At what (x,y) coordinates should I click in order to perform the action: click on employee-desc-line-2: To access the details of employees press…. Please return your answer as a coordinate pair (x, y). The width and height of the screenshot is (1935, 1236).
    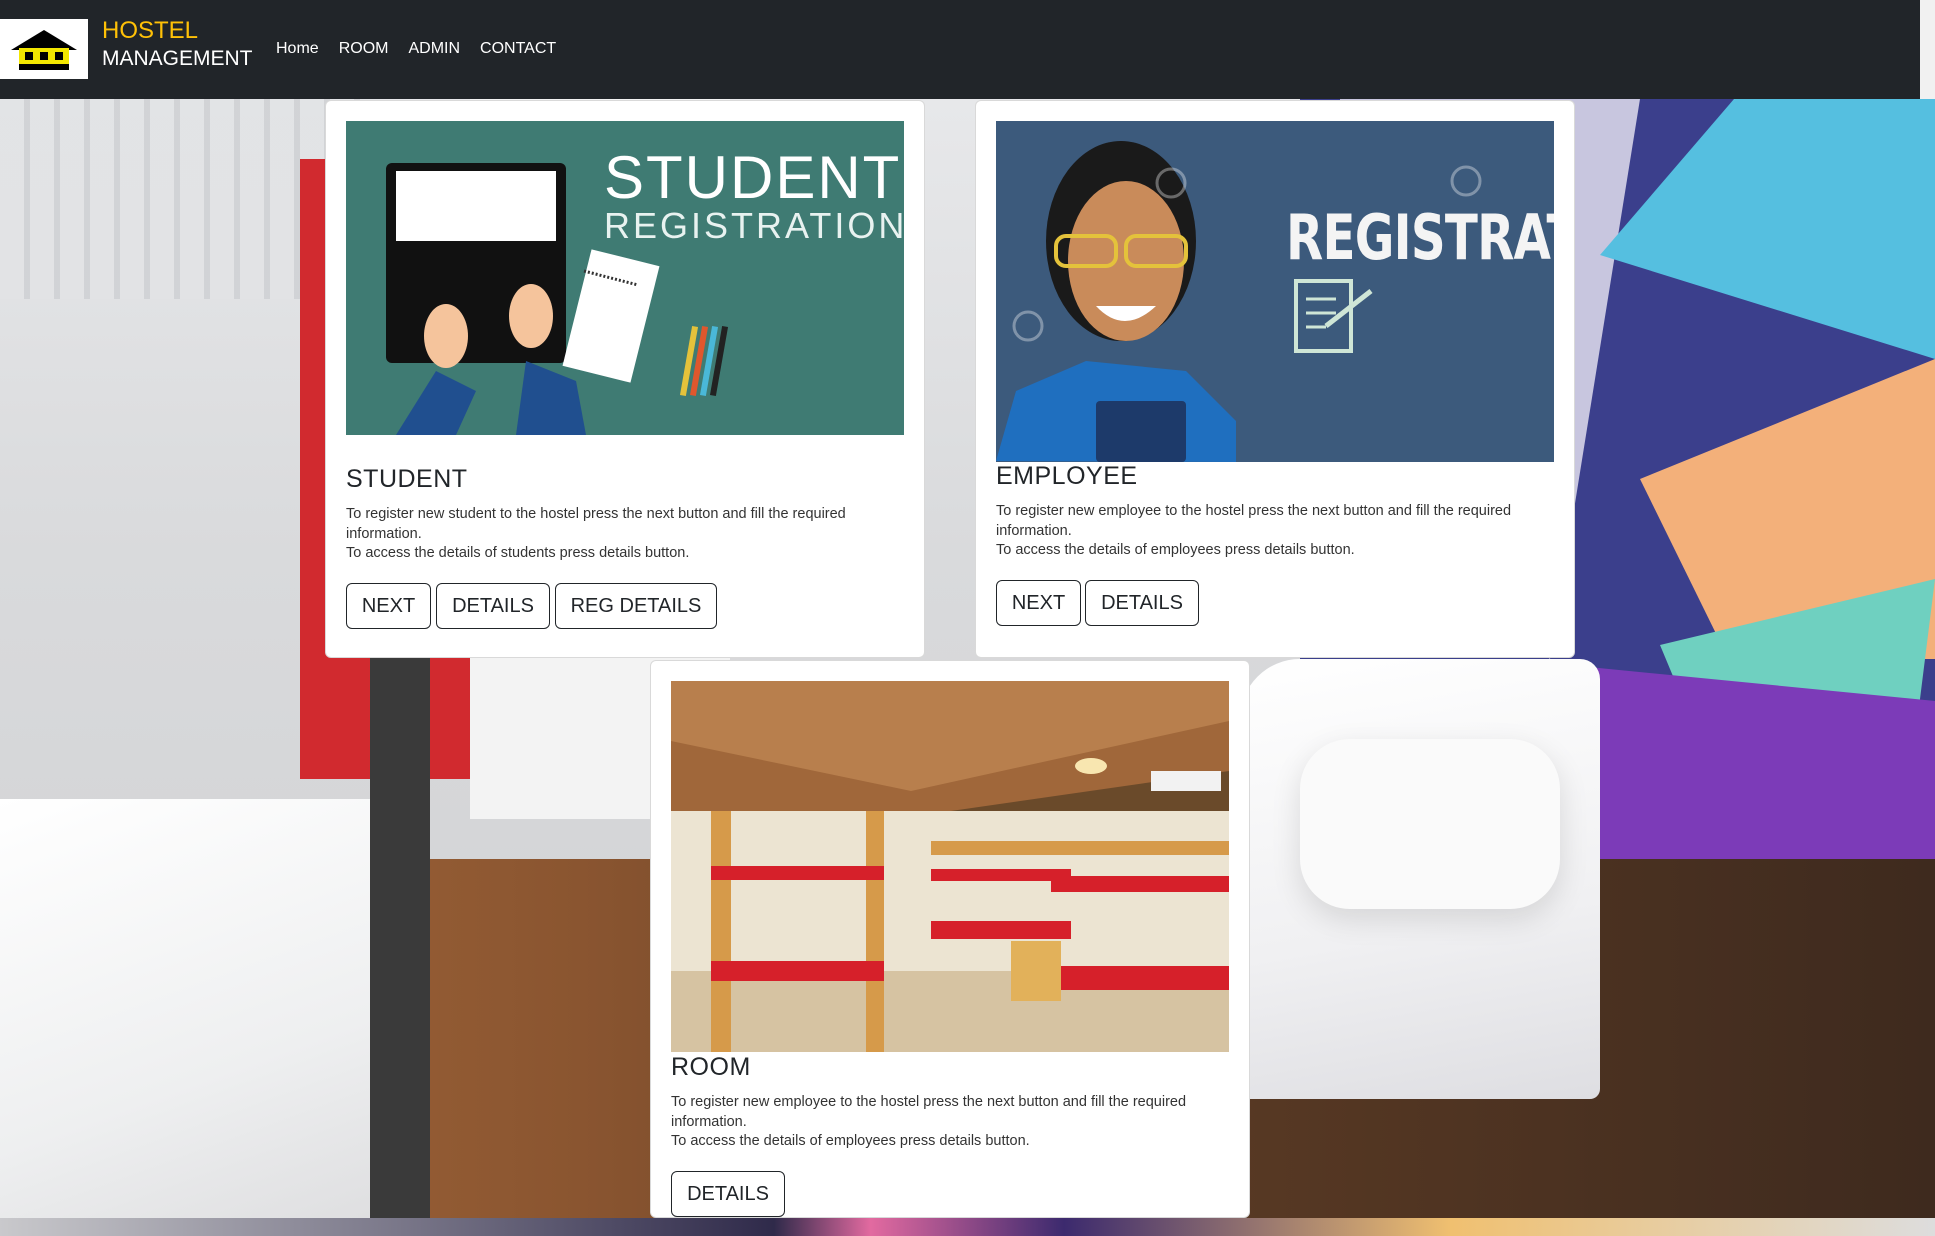
    Looking at the image, I should click on (1175, 550).